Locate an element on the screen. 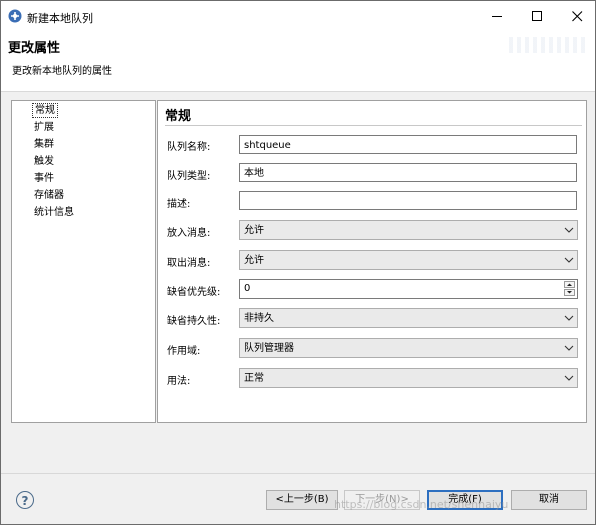 The width and height of the screenshot is (596, 525). default-priority-label: 缺省优先级: is located at coordinates (194, 292).